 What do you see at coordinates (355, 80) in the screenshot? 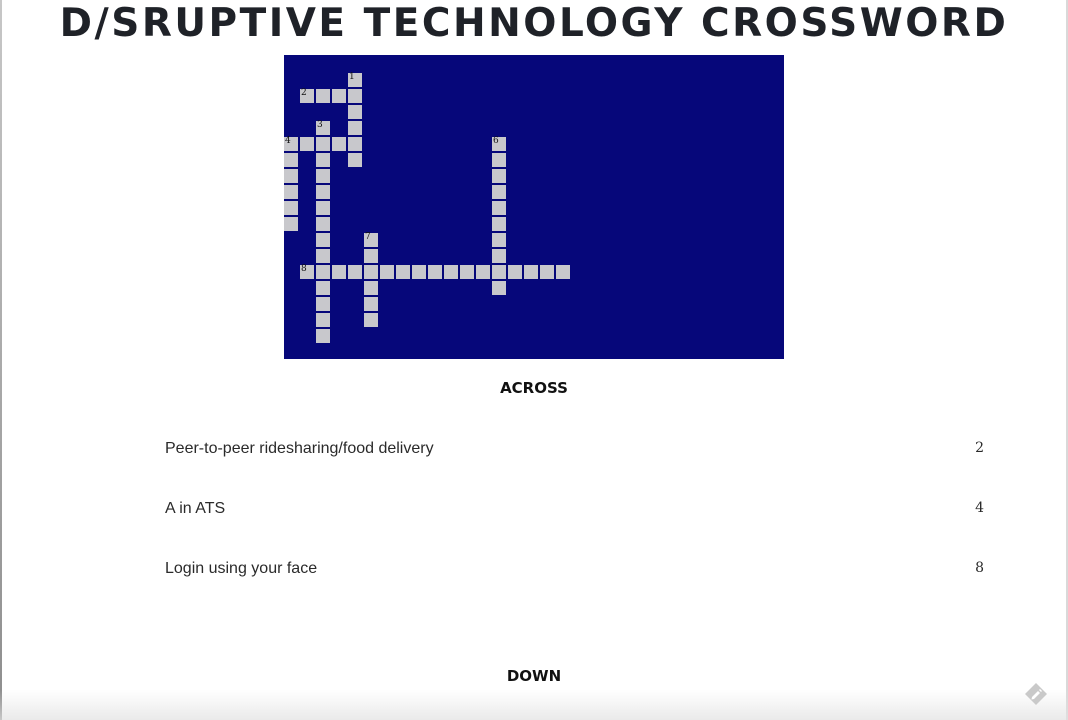
I see `crossword-cell: 1` at bounding box center [355, 80].